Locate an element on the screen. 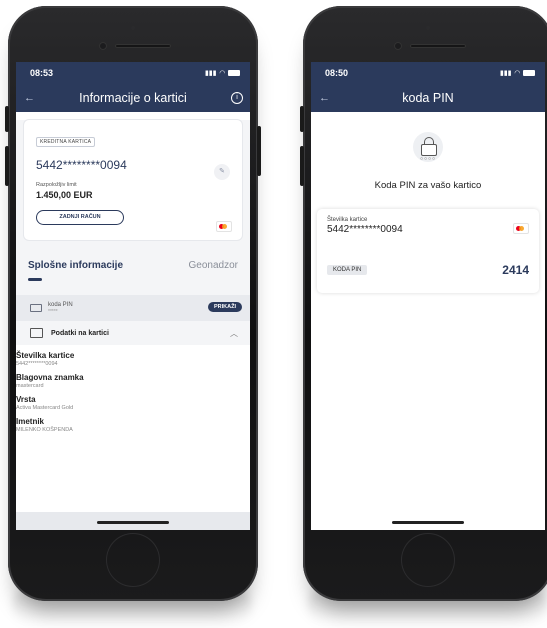 Image resolution: width=547 pixels, height=628 pixels. pin-label: koda PIN is located at coordinates (60, 305).